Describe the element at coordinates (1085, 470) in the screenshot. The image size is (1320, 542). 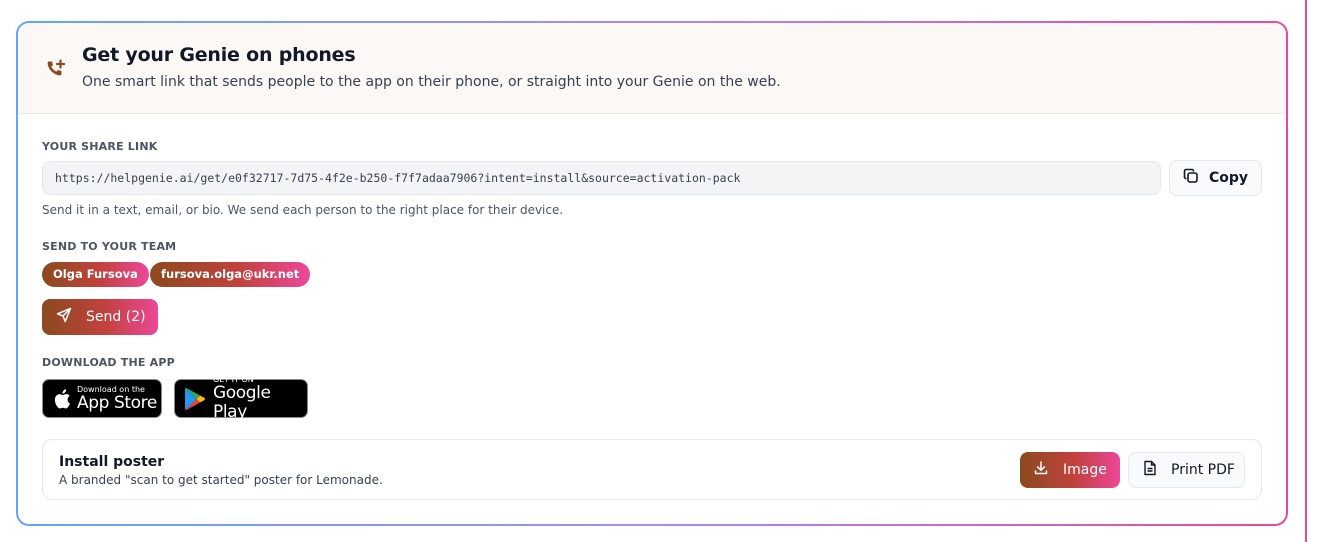
I see `image-button-label: Image` at that location.